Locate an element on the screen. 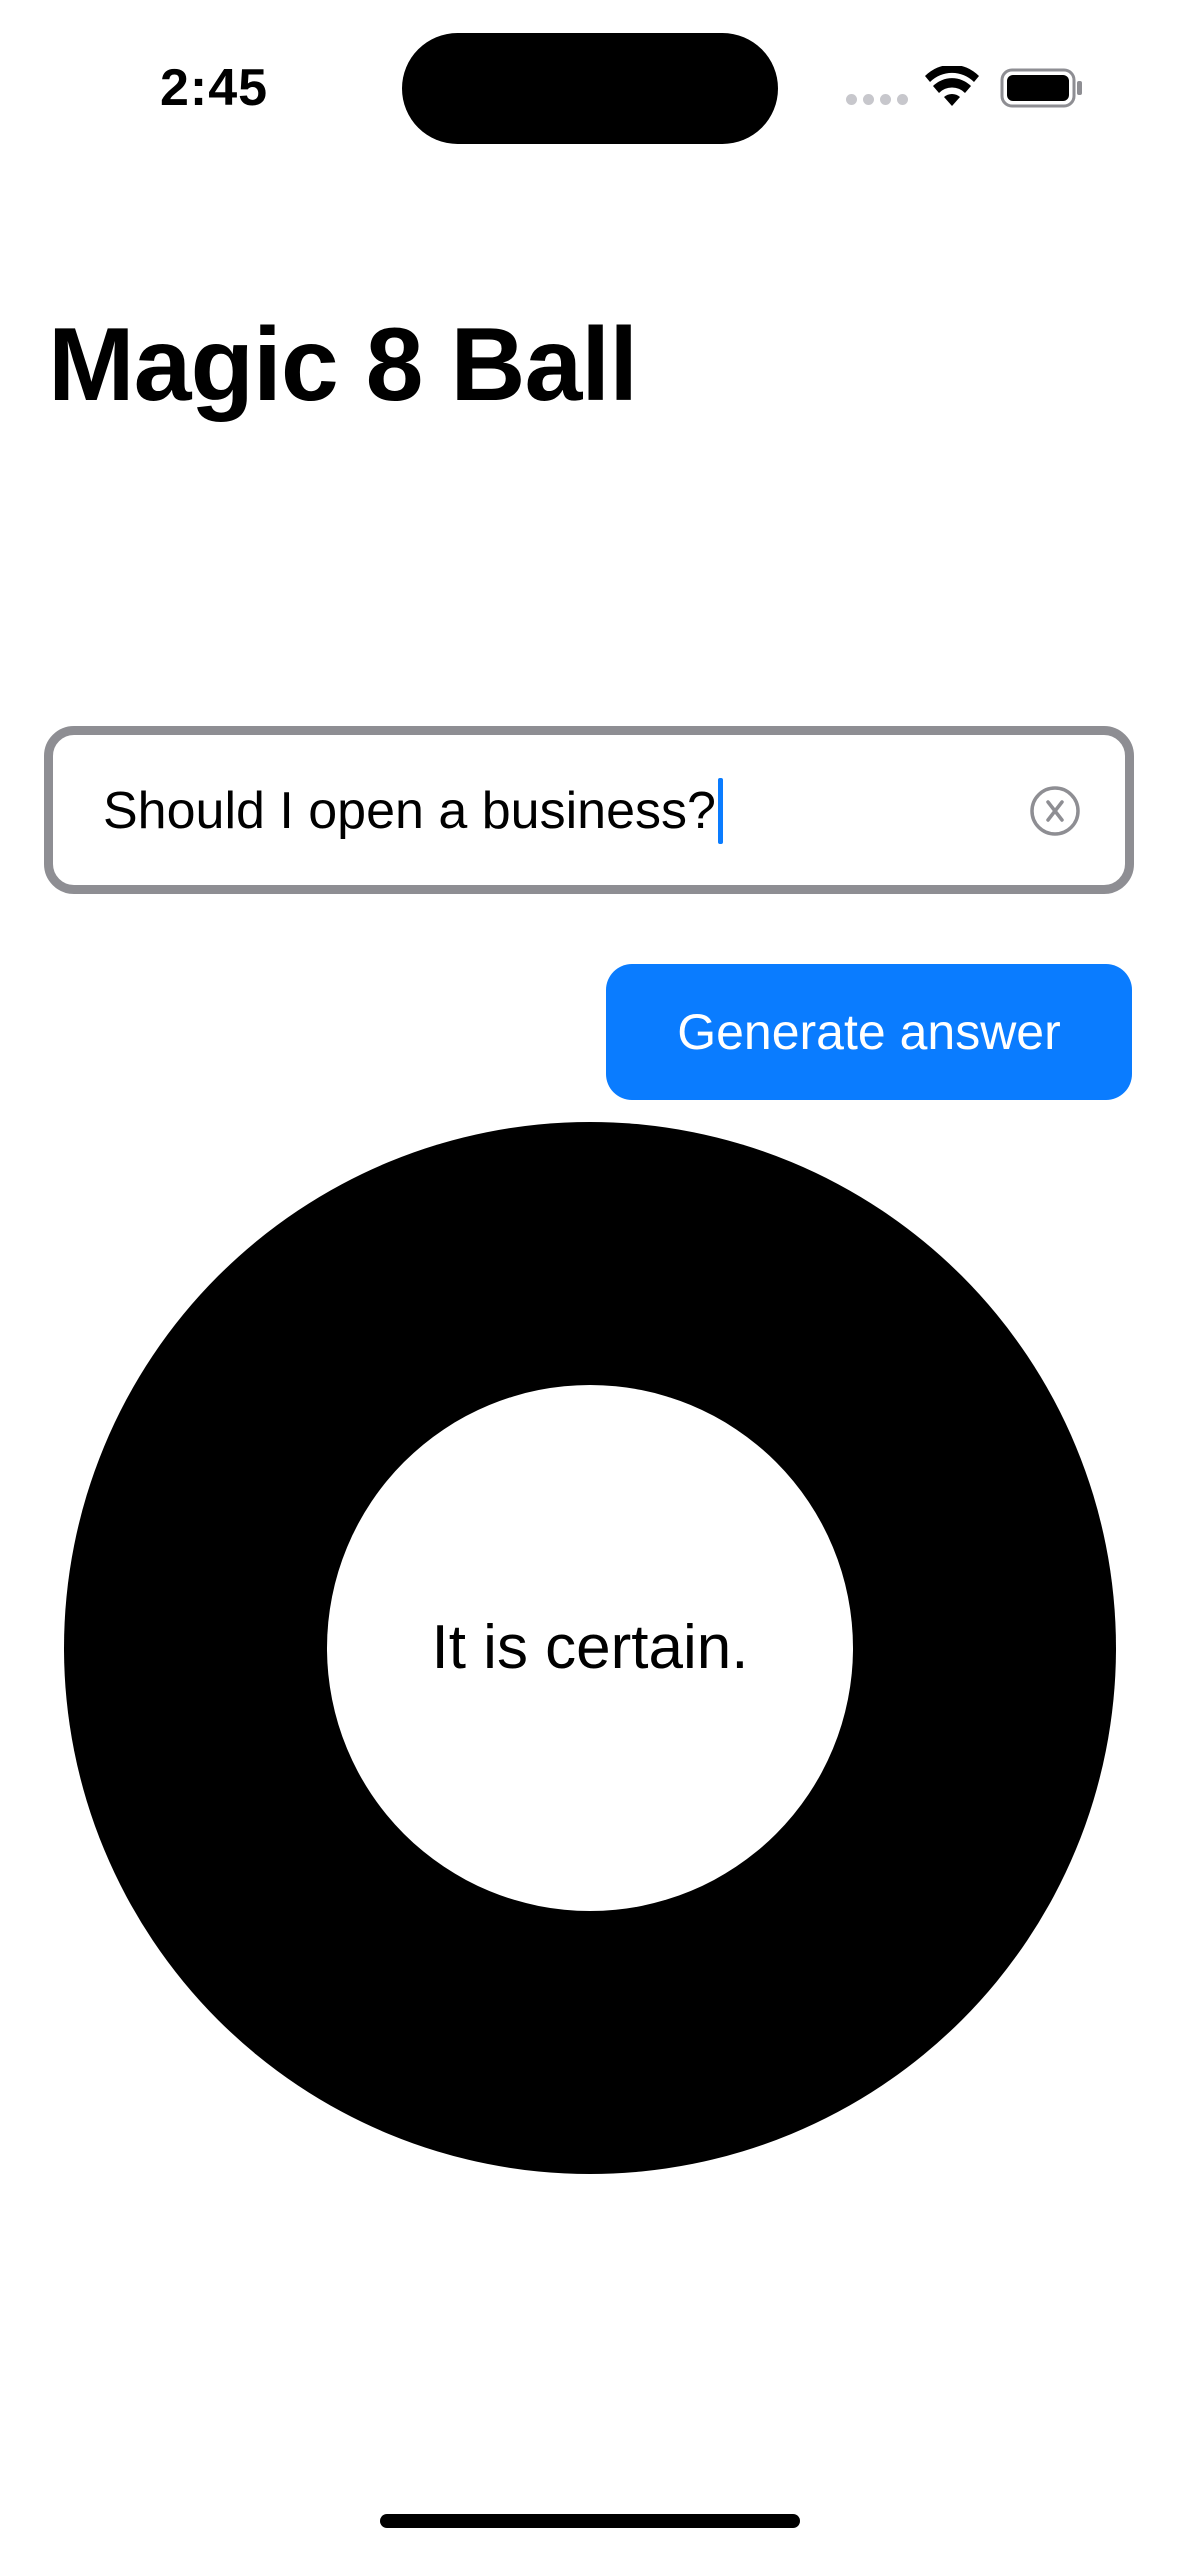  question-input: Should I open a business? is located at coordinates (589, 810).